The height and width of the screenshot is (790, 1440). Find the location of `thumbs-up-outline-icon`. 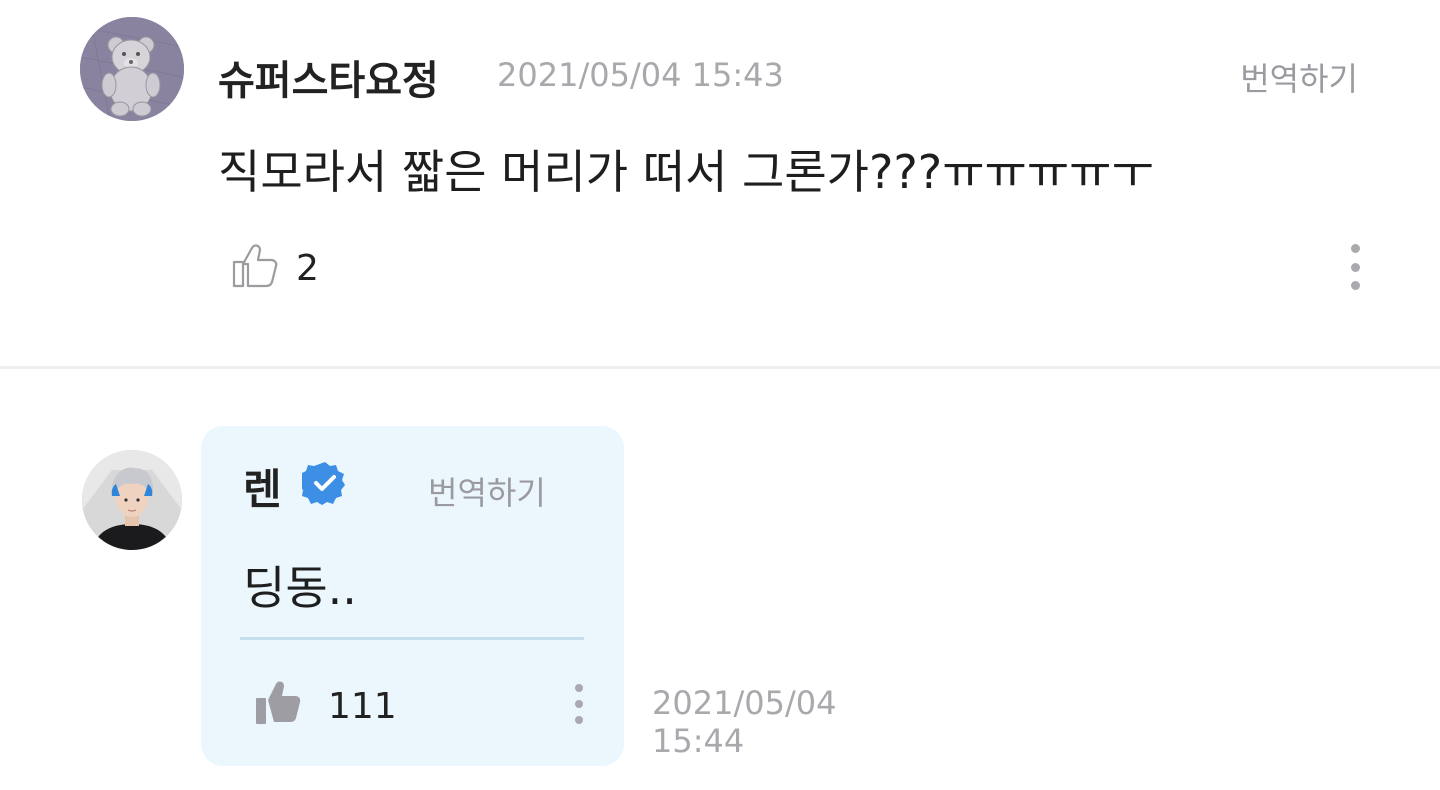

thumbs-up-outline-icon is located at coordinates (255, 265).